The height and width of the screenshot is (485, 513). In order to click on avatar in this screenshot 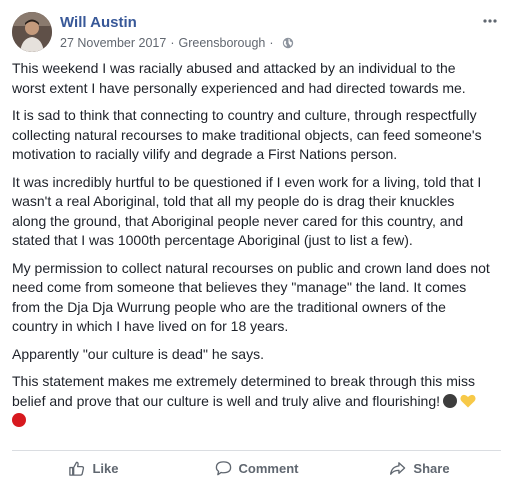, I will do `click(32, 32)`.